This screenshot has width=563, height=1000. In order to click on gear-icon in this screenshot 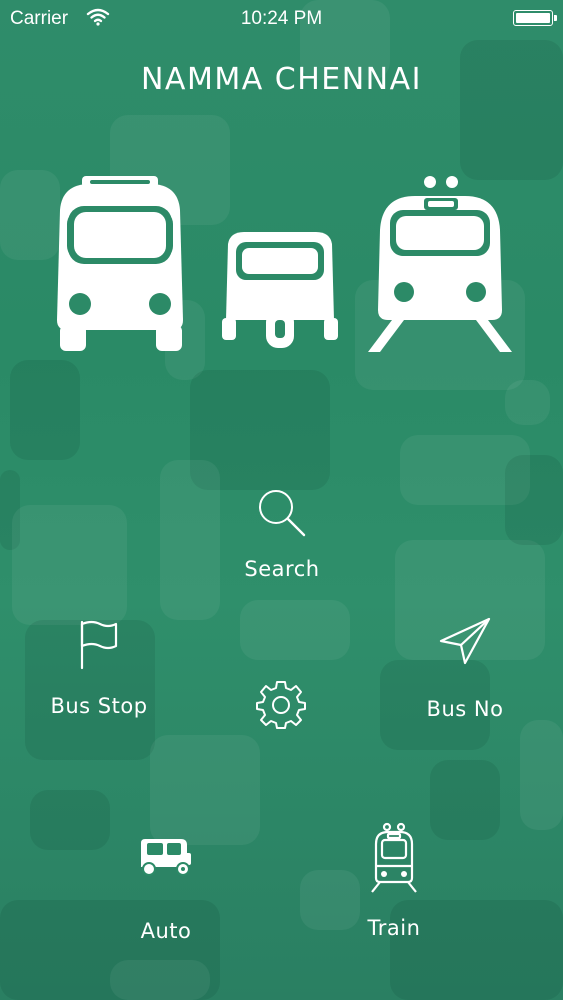, I will do `click(281, 705)`.